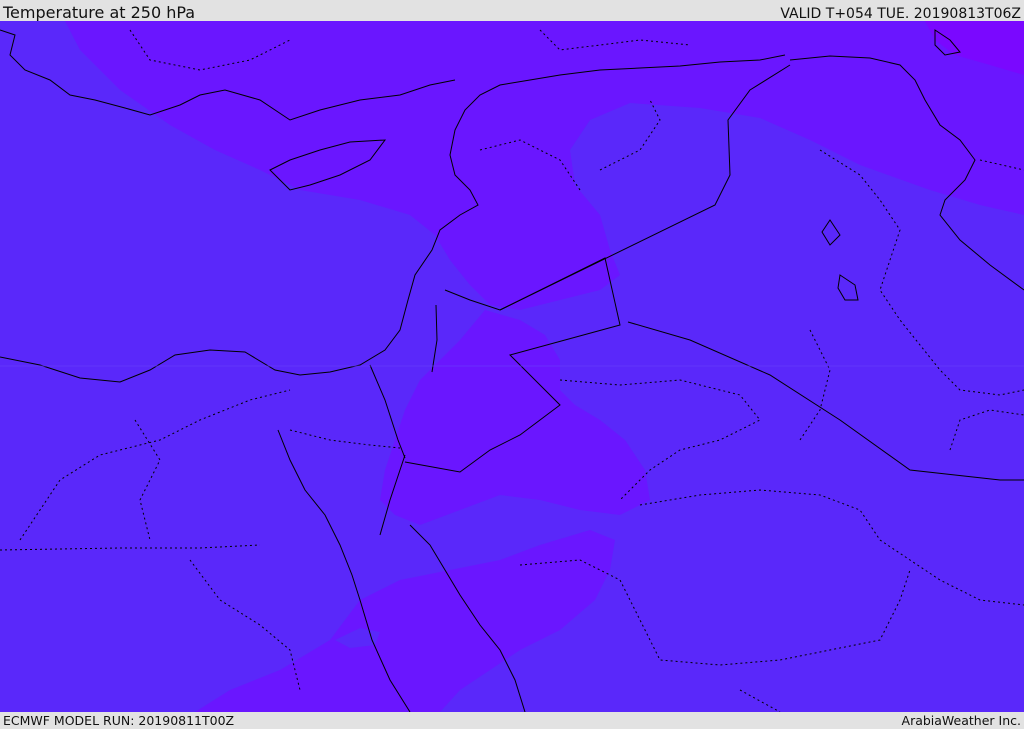 This screenshot has width=1024, height=729. I want to click on credit-label: ArabiaWeather Inc., so click(961, 720).